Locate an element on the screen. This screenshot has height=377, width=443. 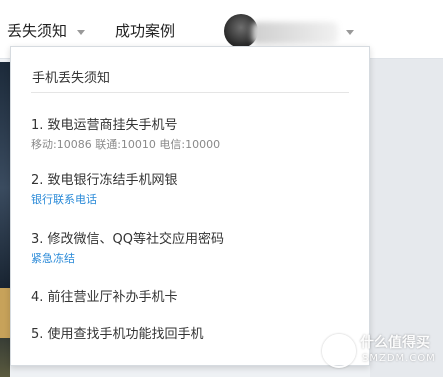
user-menu-chevron-down-icon is located at coordinates (350, 32).